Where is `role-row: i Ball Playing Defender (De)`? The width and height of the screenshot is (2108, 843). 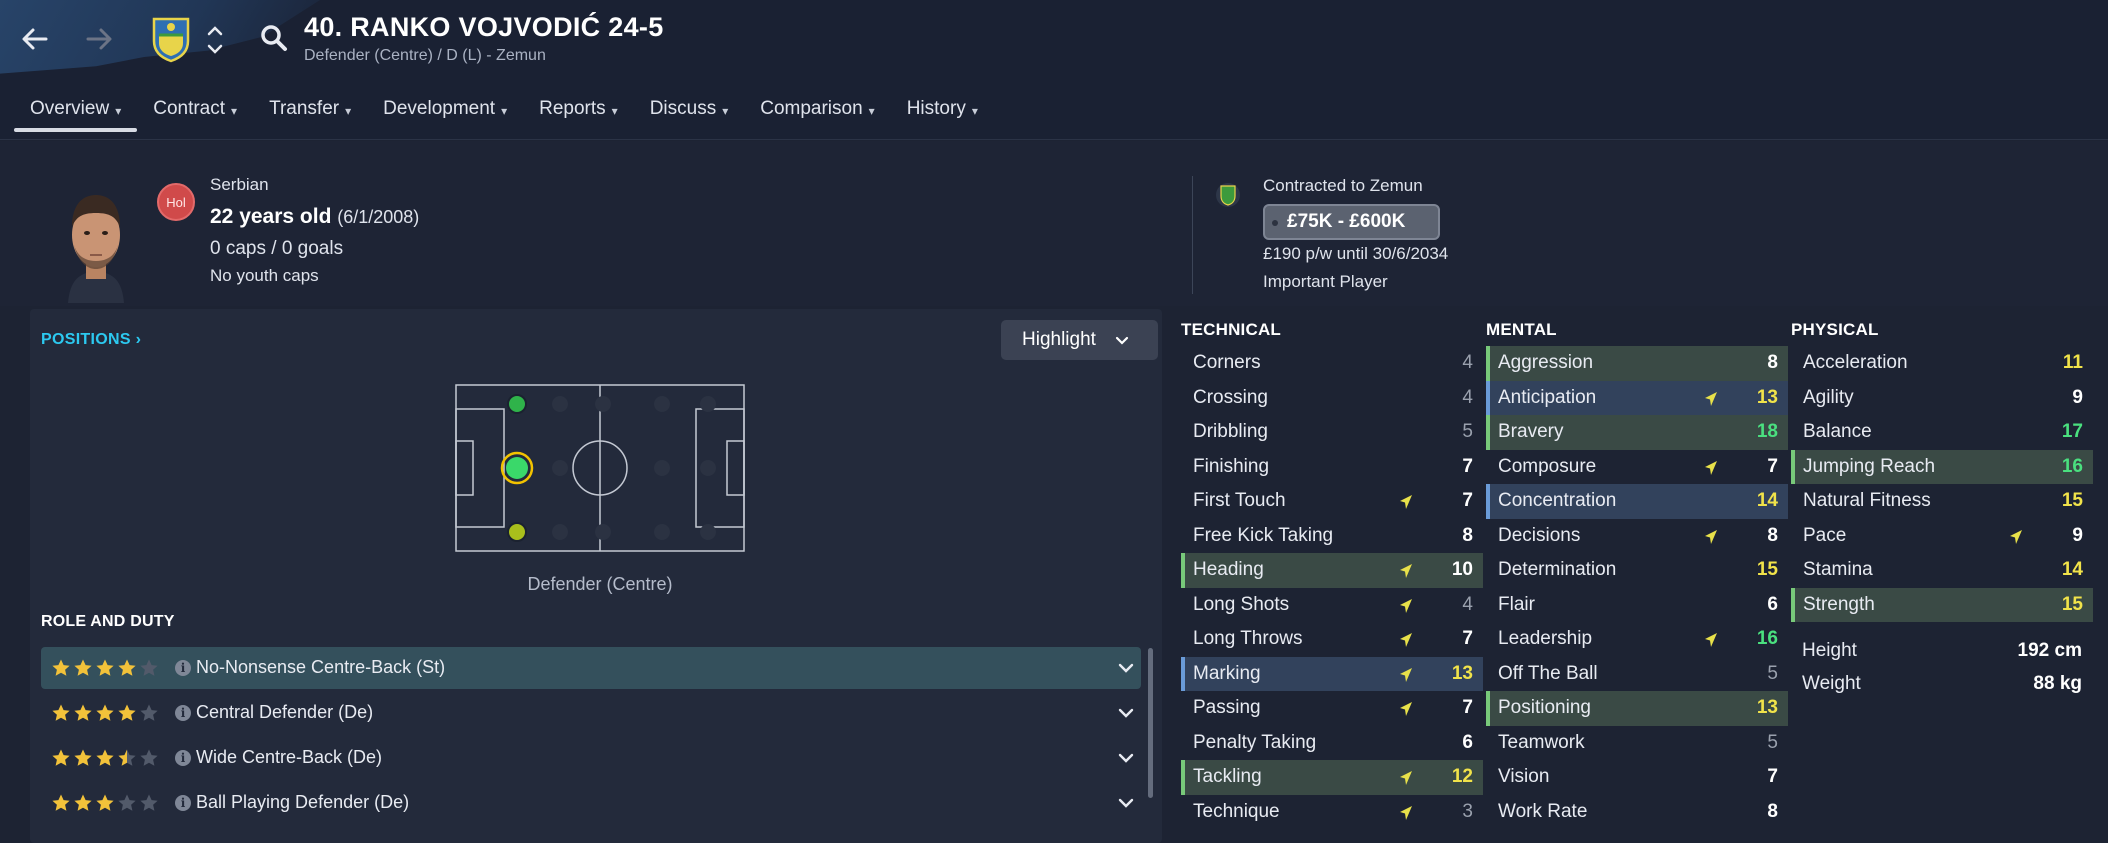
role-row: i Ball Playing Defender (De) is located at coordinates (591, 803).